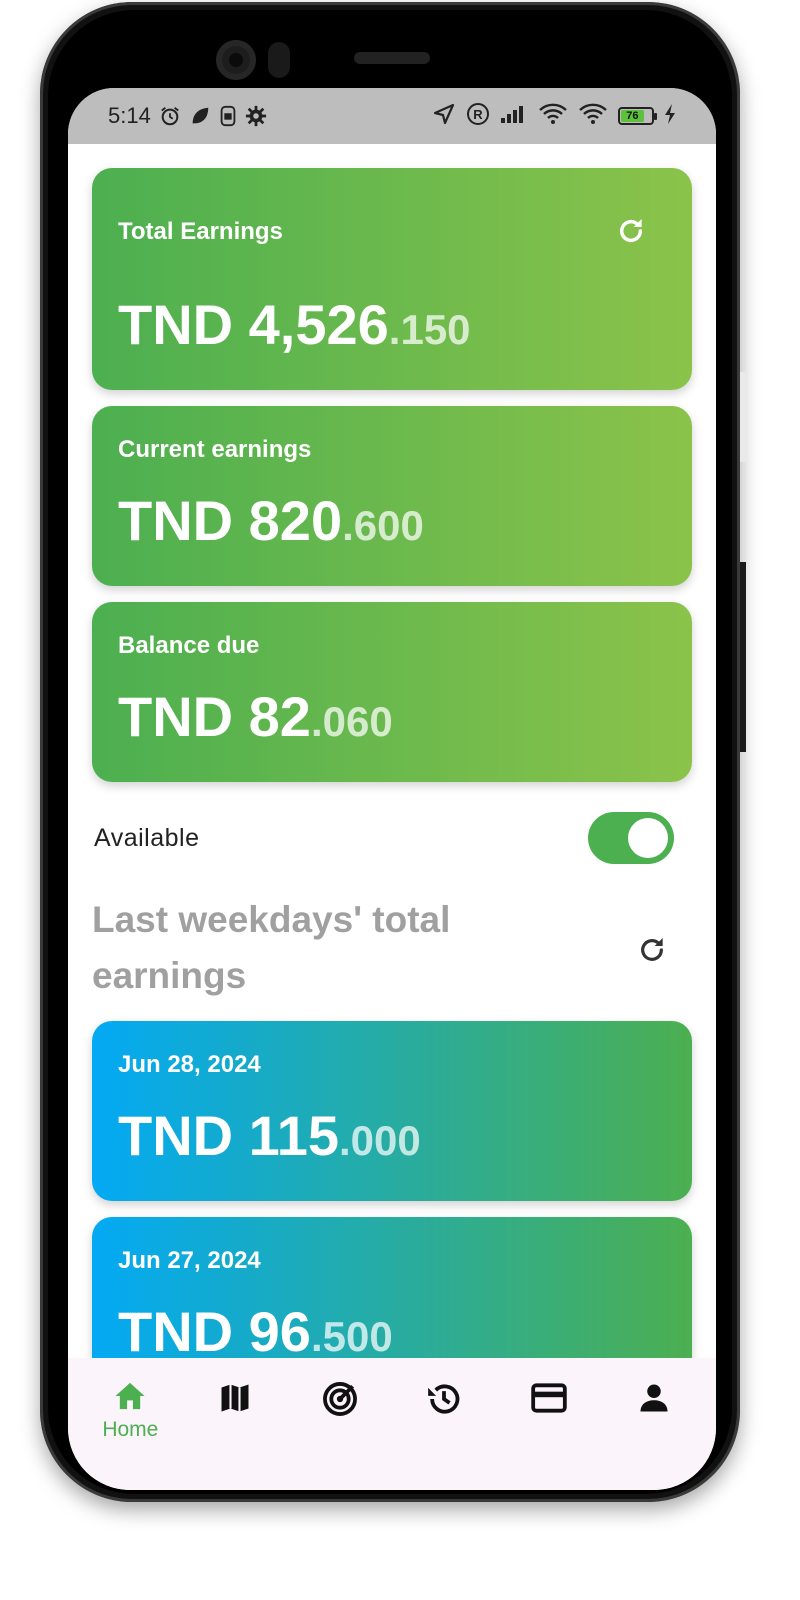 This screenshot has height=1600, width=800. I want to click on front-camera, so click(236, 60).